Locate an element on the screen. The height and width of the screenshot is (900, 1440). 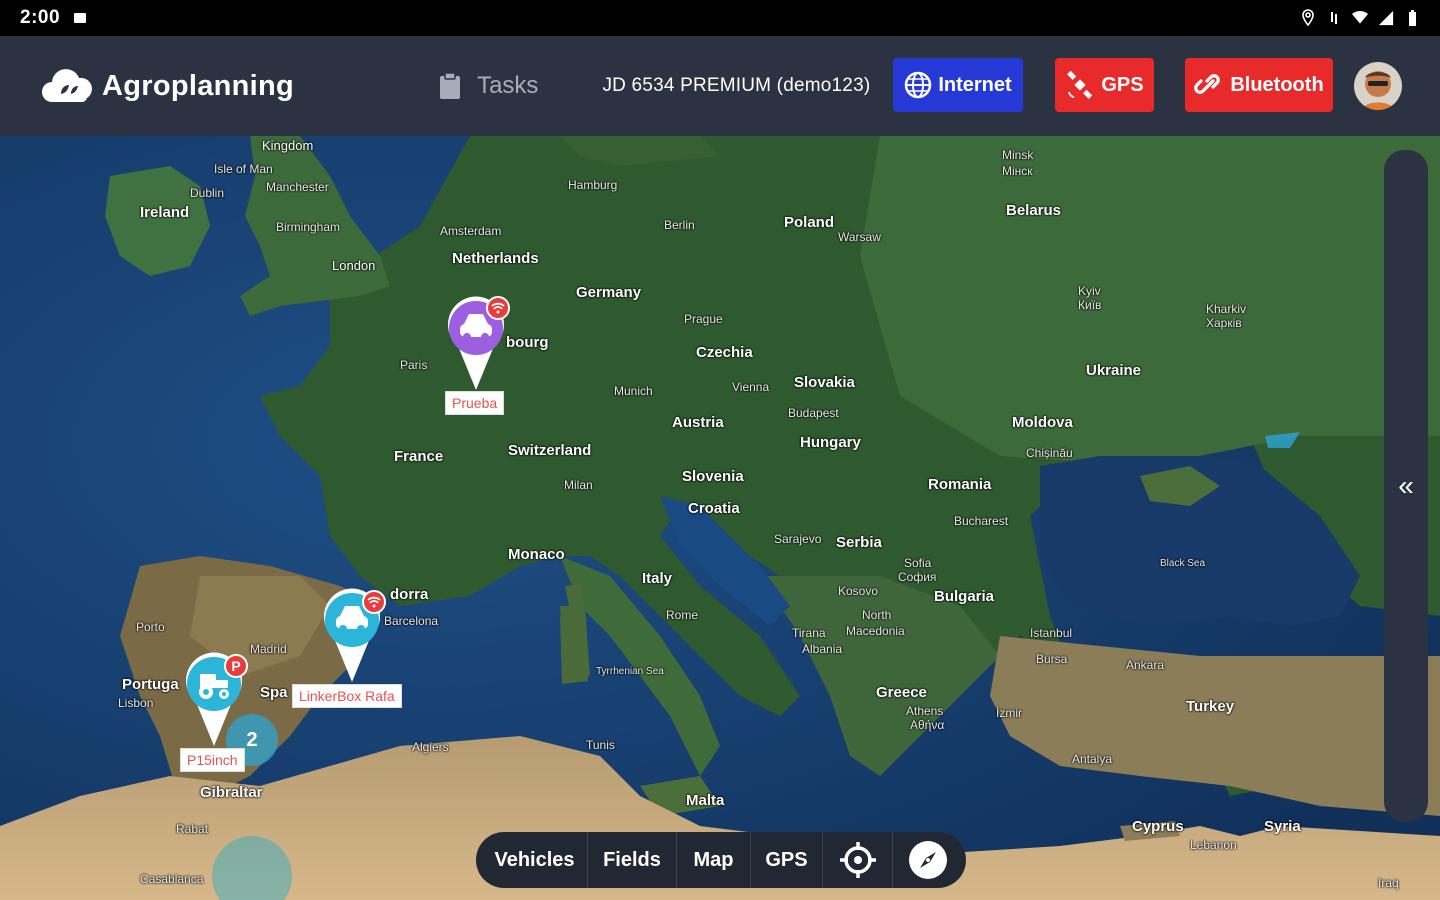
map-label: Italy is located at coordinates (657, 578).